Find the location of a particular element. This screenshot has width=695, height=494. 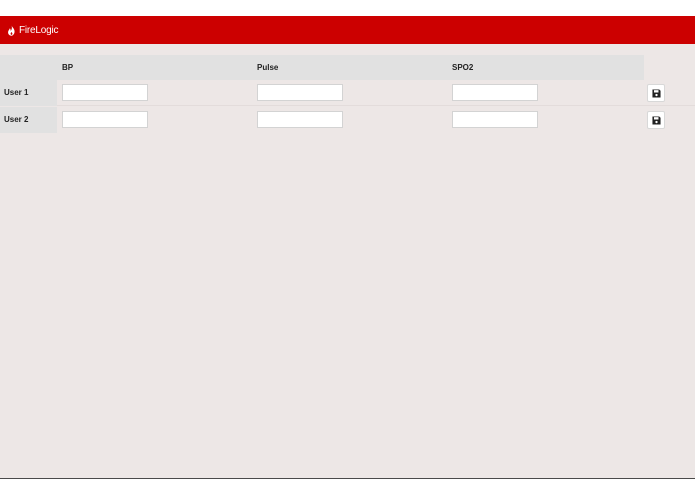

table-header: BP Pulse SPO2 is located at coordinates (347, 67).